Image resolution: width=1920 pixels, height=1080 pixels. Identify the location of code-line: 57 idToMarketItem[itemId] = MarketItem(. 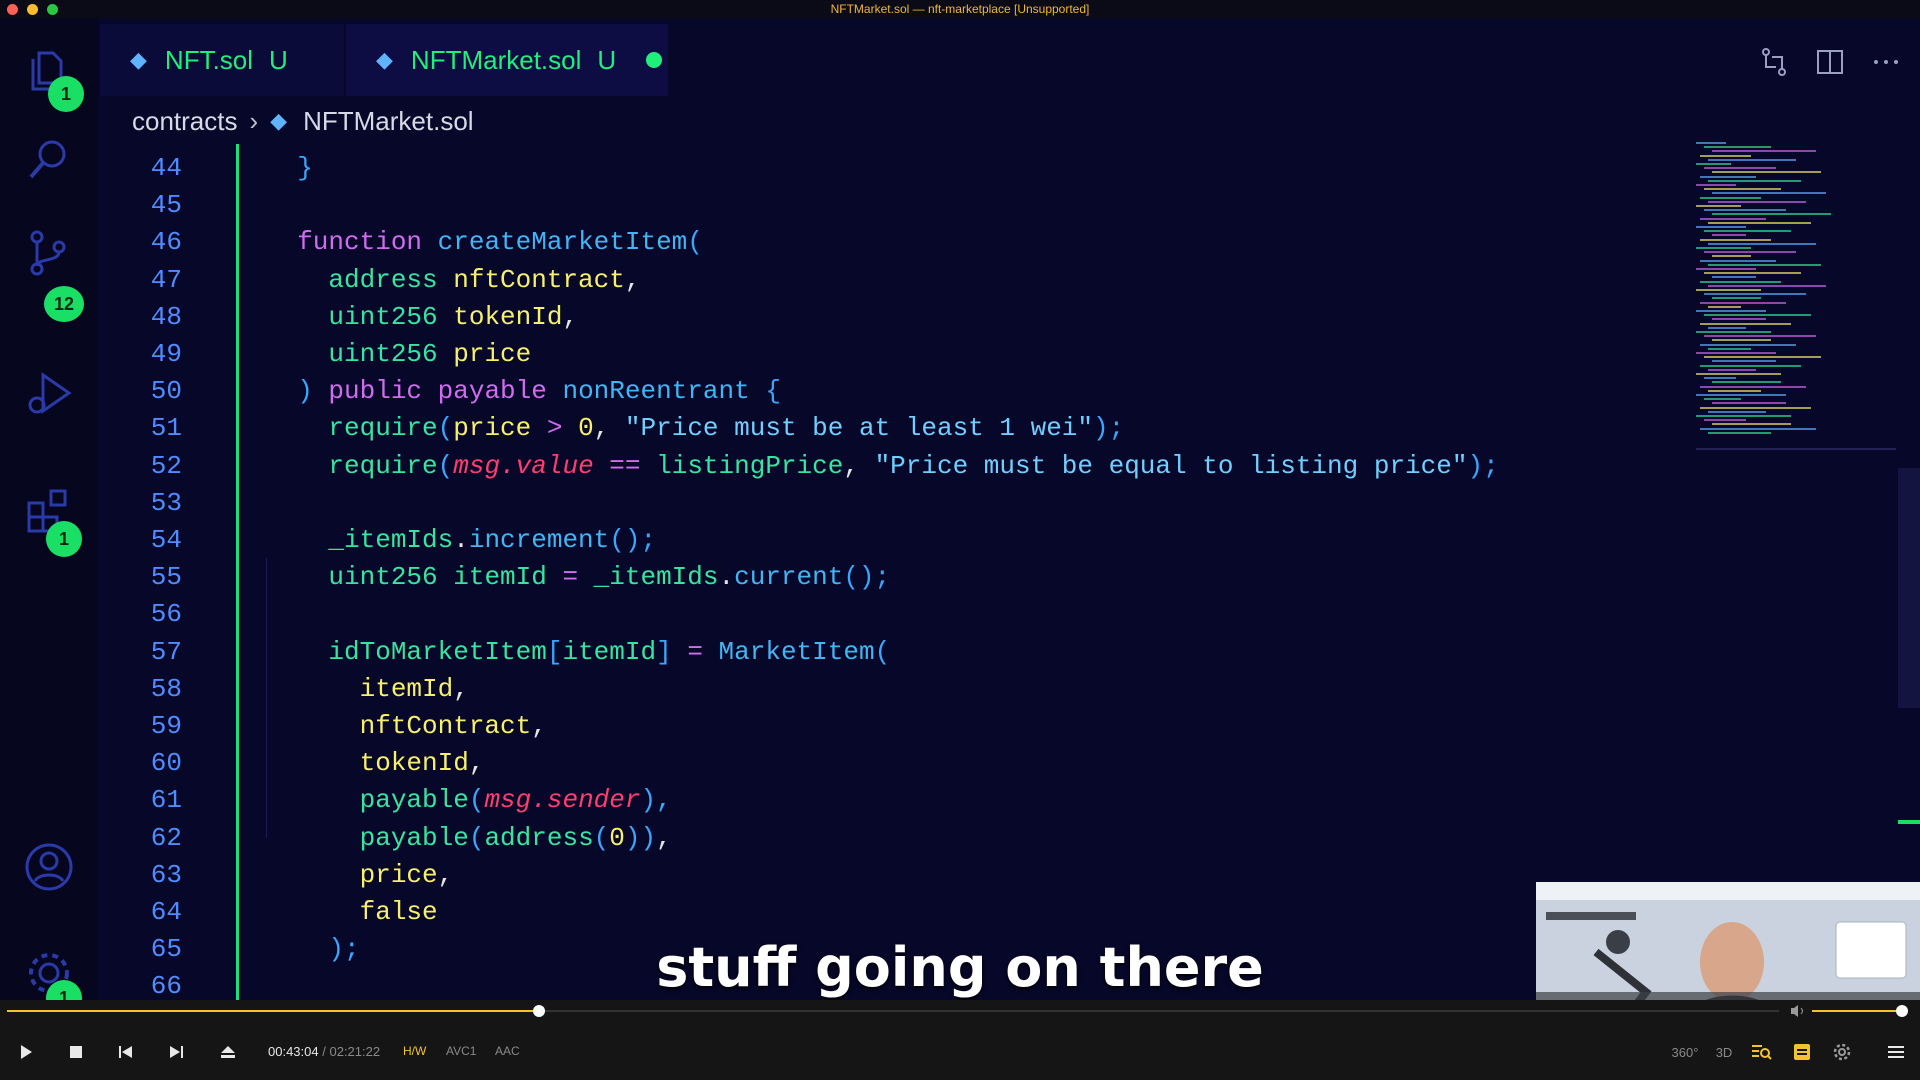
(898, 652).